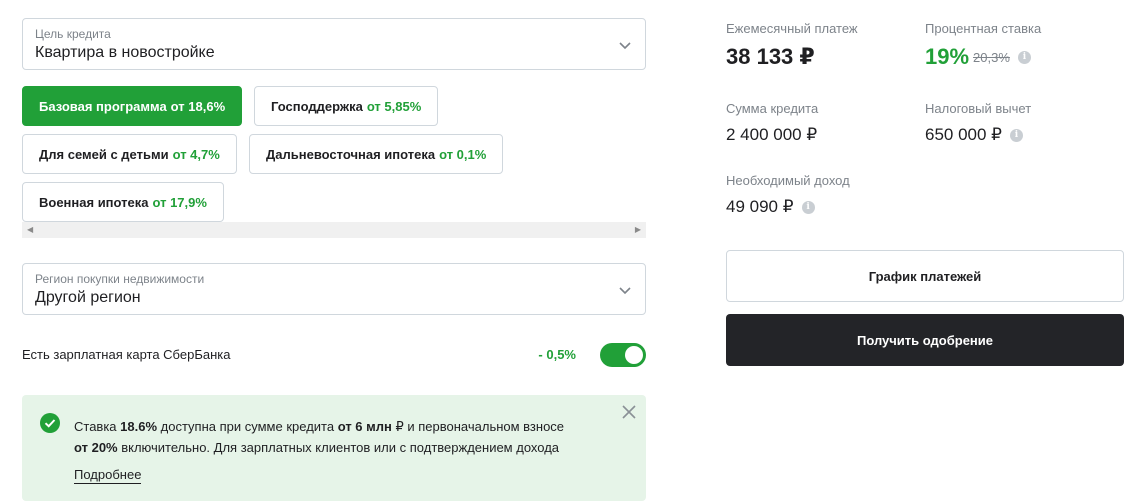 The height and width of the screenshot is (504, 1134). I want to click on interest-rate: Процентная ставка 19% 20,3% i, so click(983, 45).